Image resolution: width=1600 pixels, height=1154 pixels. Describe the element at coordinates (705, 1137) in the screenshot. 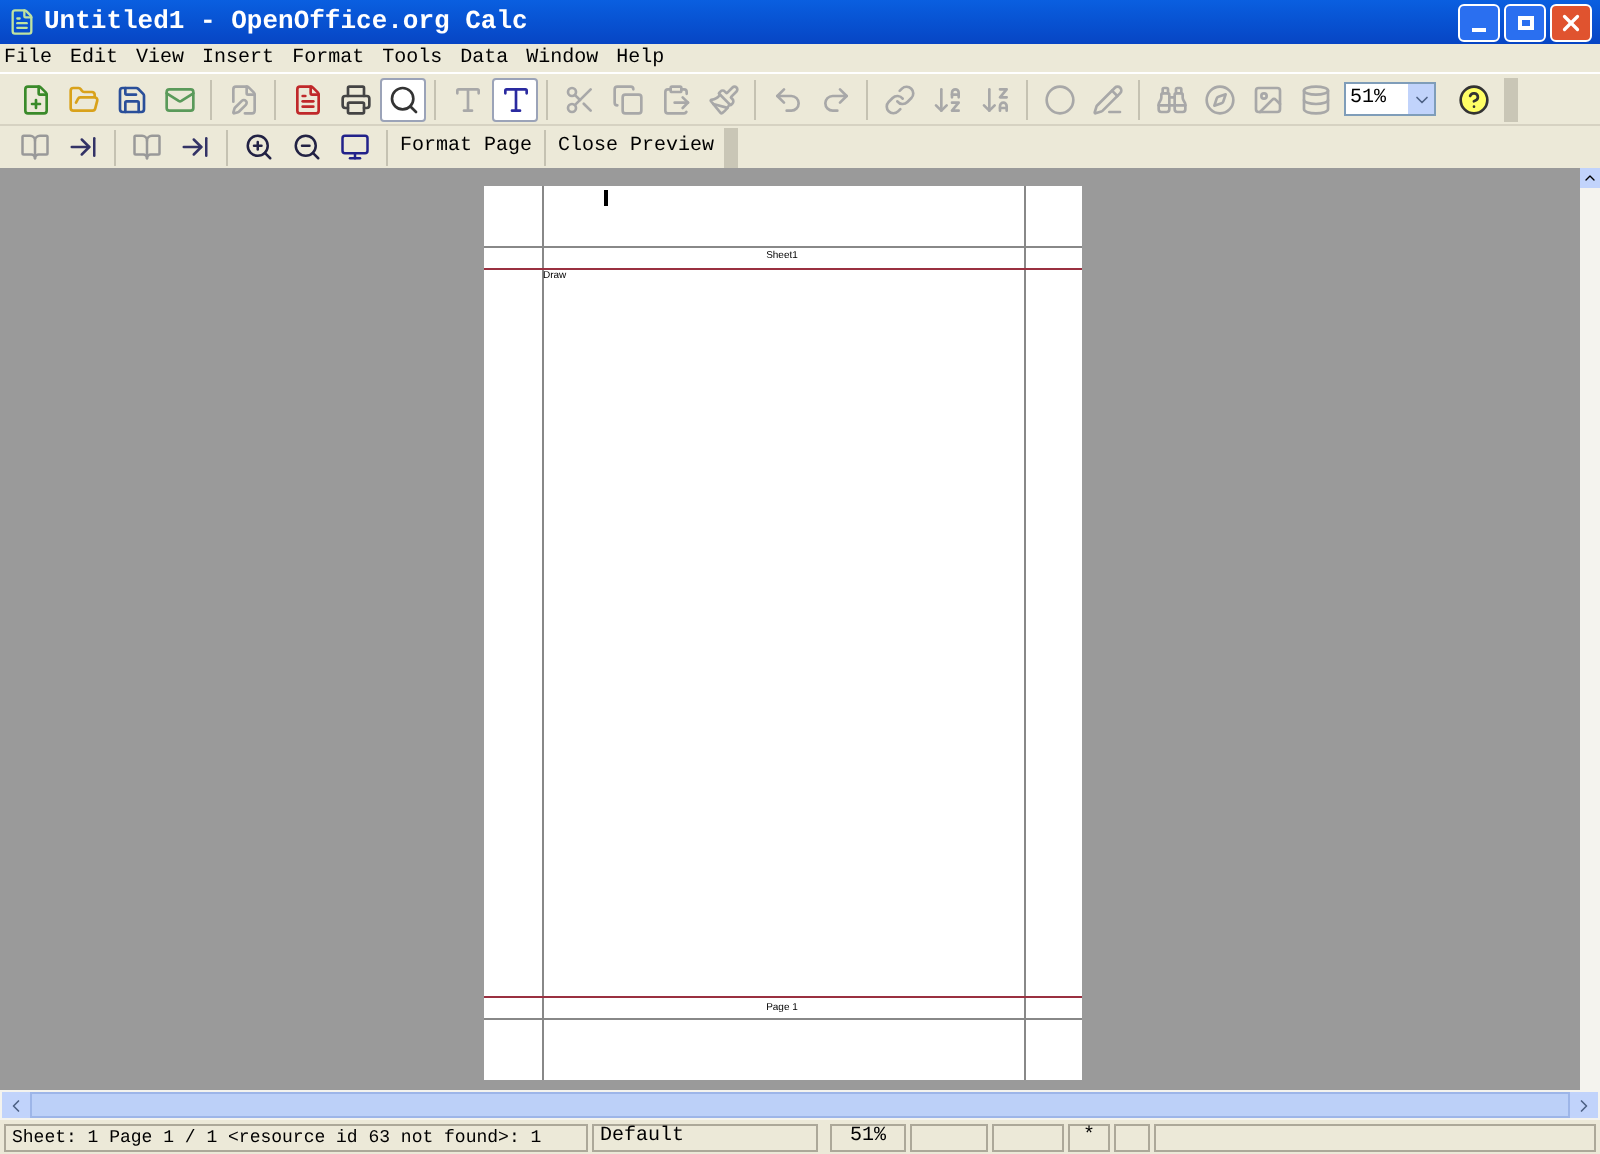

I see `page-style: Default` at that location.